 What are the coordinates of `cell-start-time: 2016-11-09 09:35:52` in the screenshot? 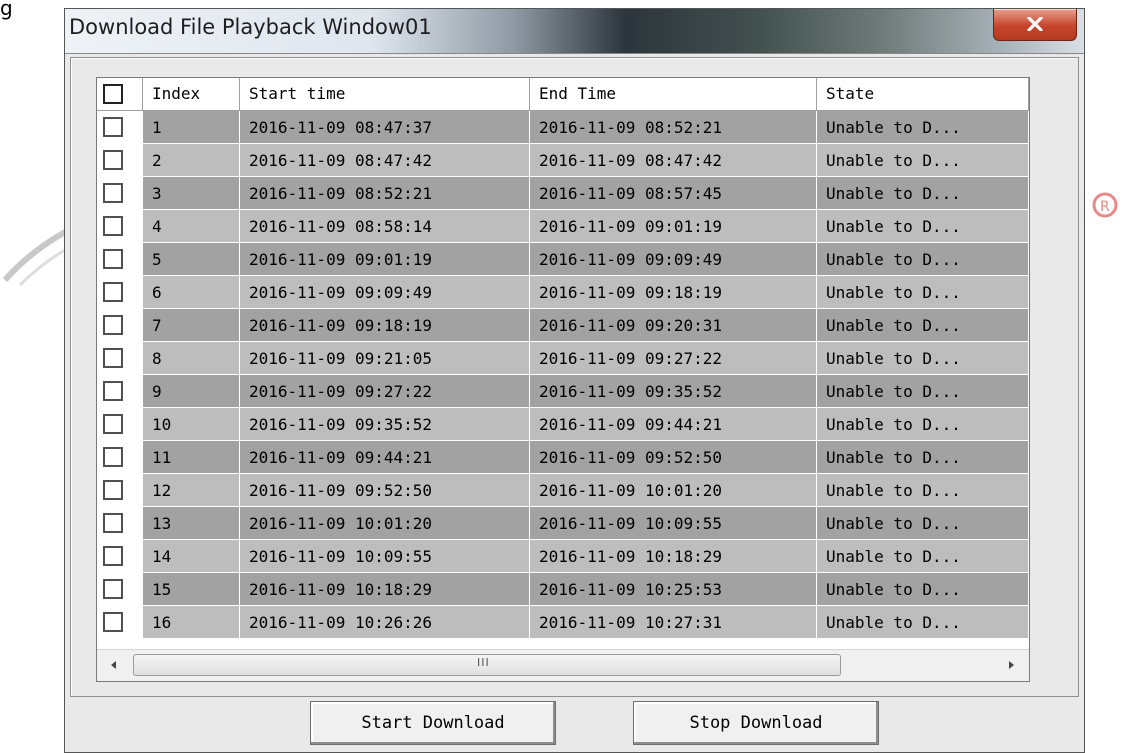 It's located at (385, 424).